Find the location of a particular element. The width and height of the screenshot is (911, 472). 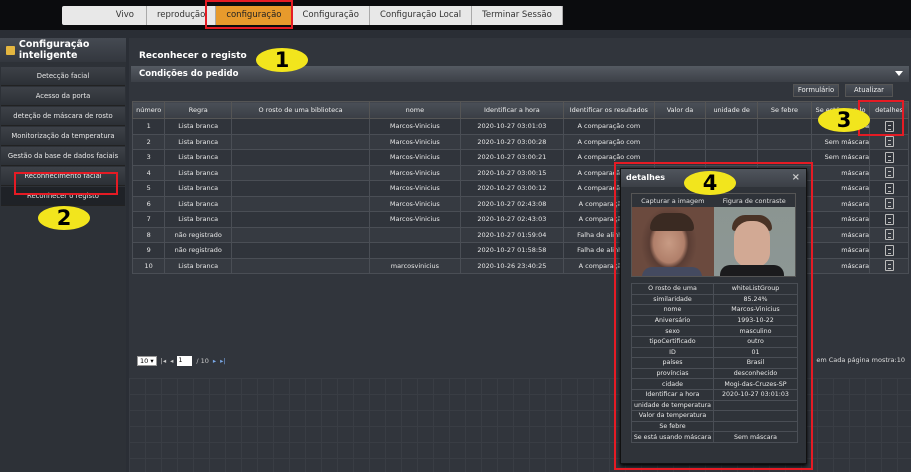

sidebar-item-mask-detection: deteção de máscara de rosto is located at coordinates (63, 116).